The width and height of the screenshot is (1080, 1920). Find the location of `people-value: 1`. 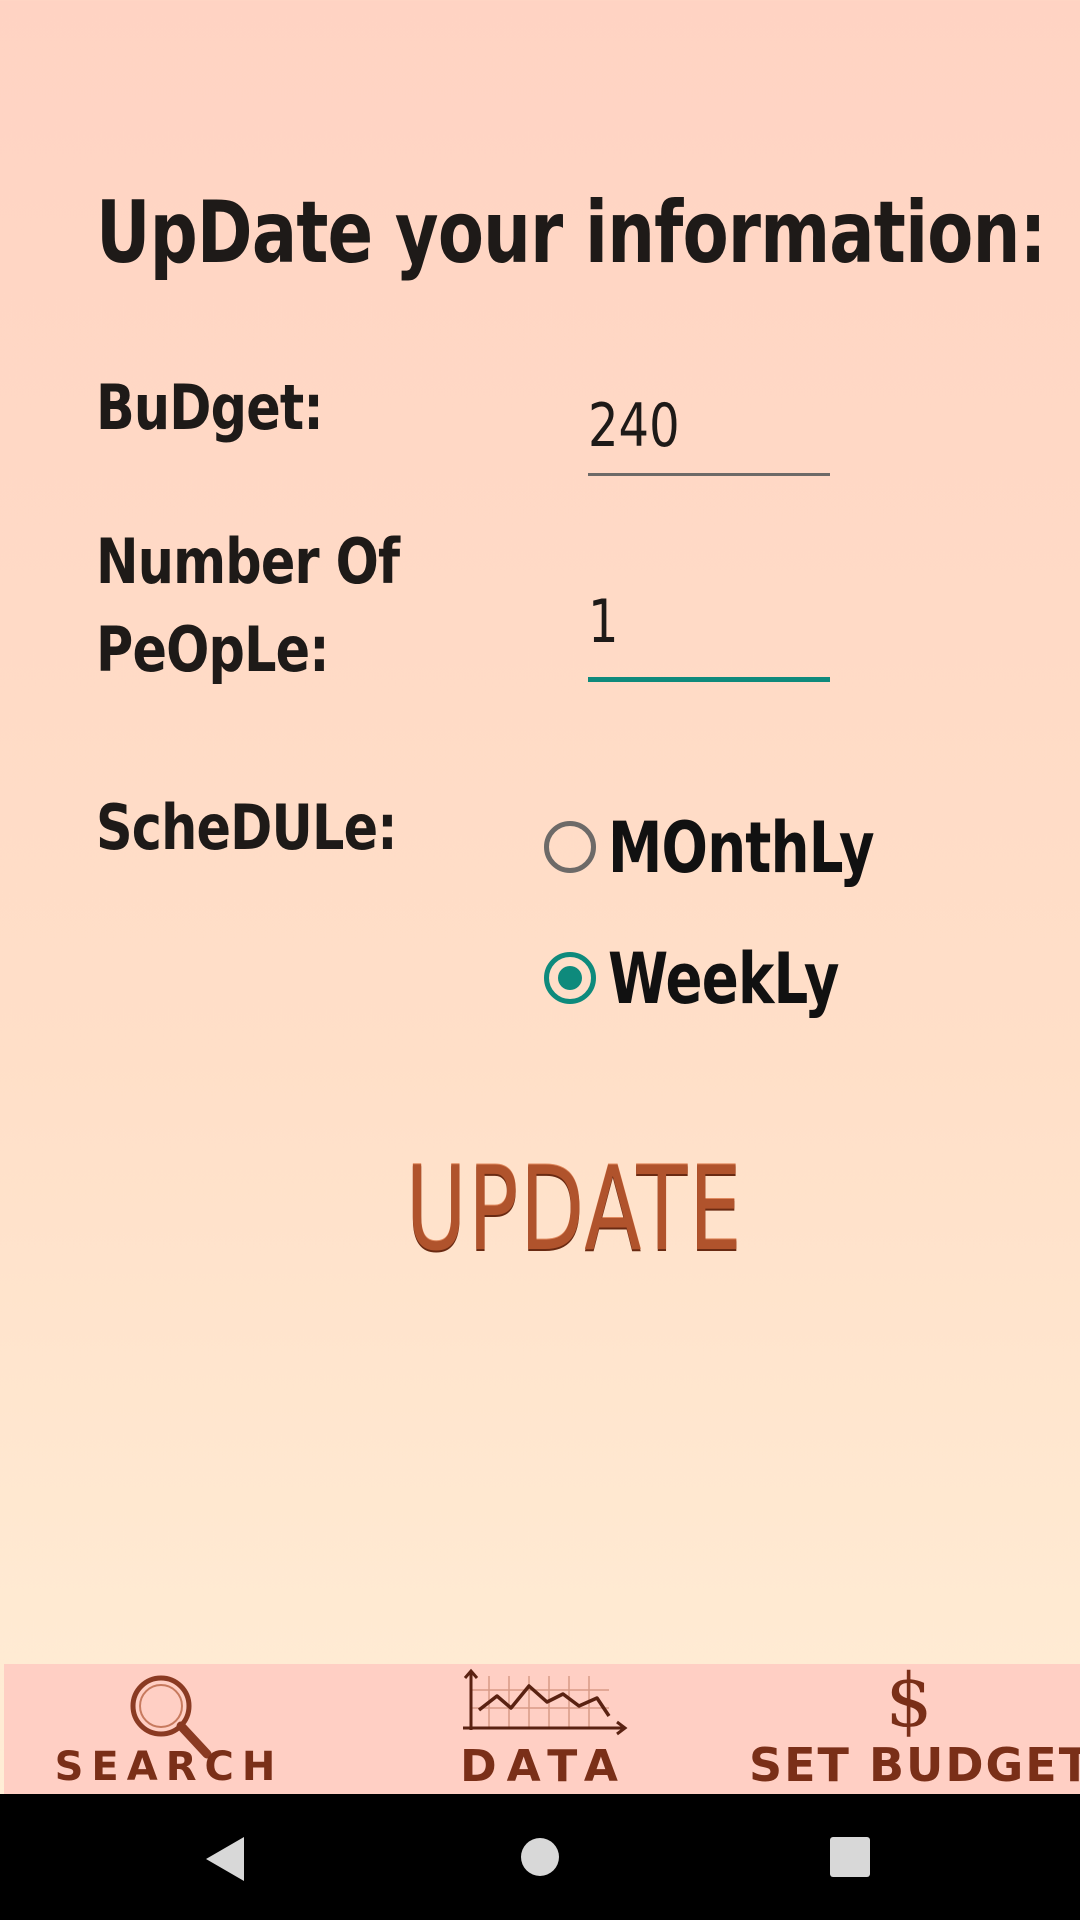

people-value: 1 is located at coordinates (603, 622).